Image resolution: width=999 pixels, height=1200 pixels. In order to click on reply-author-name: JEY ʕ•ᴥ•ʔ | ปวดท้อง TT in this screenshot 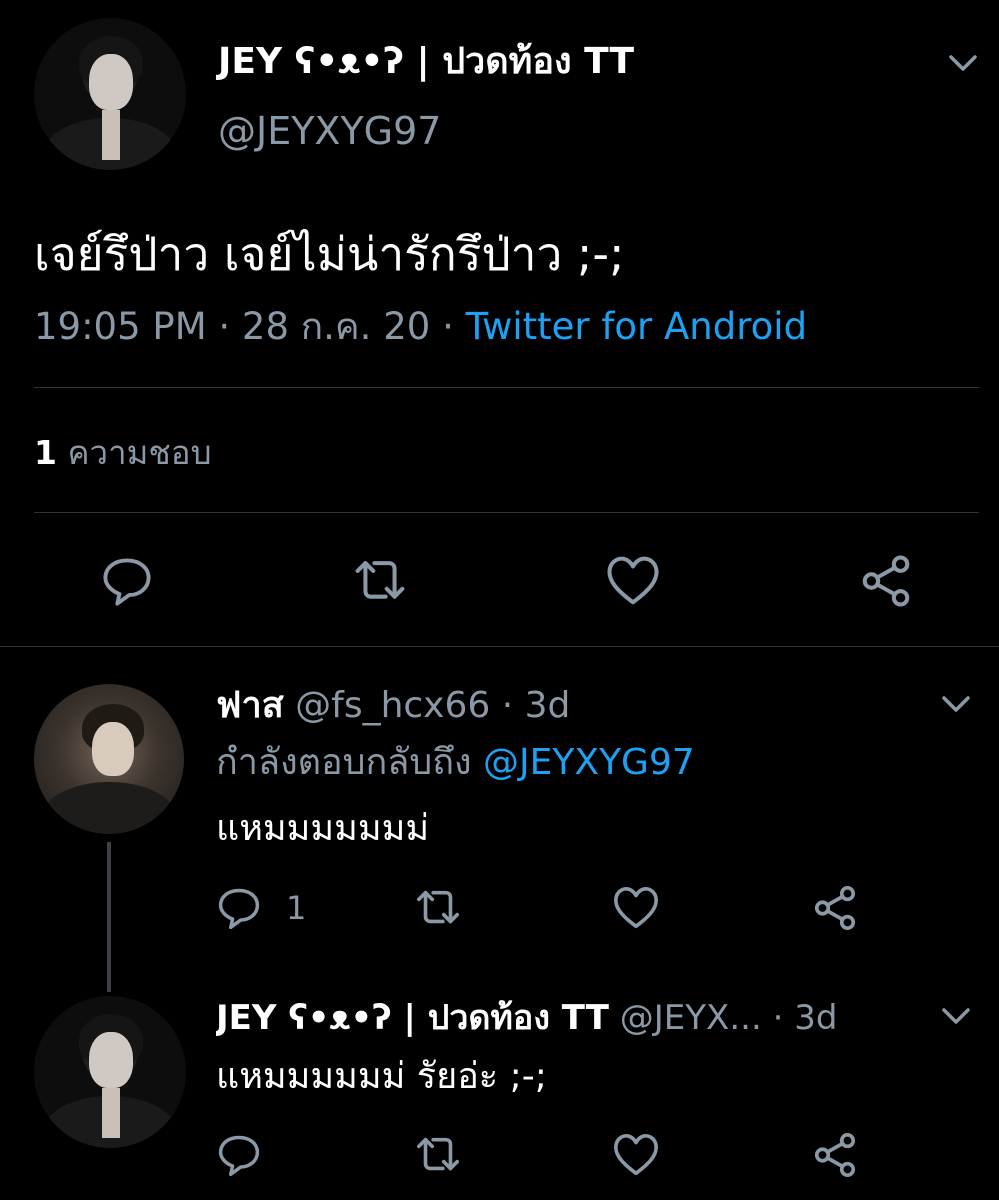, I will do `click(412, 1018)`.